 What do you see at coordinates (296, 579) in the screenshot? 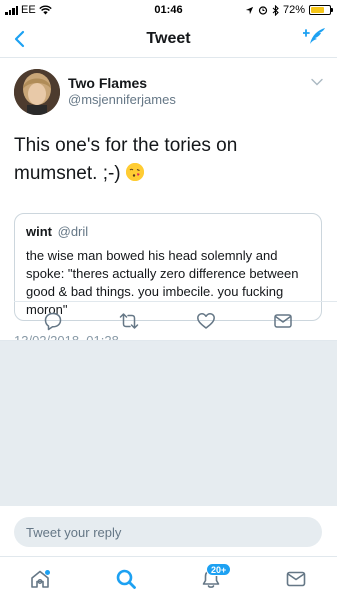
I see `messages-icon` at bounding box center [296, 579].